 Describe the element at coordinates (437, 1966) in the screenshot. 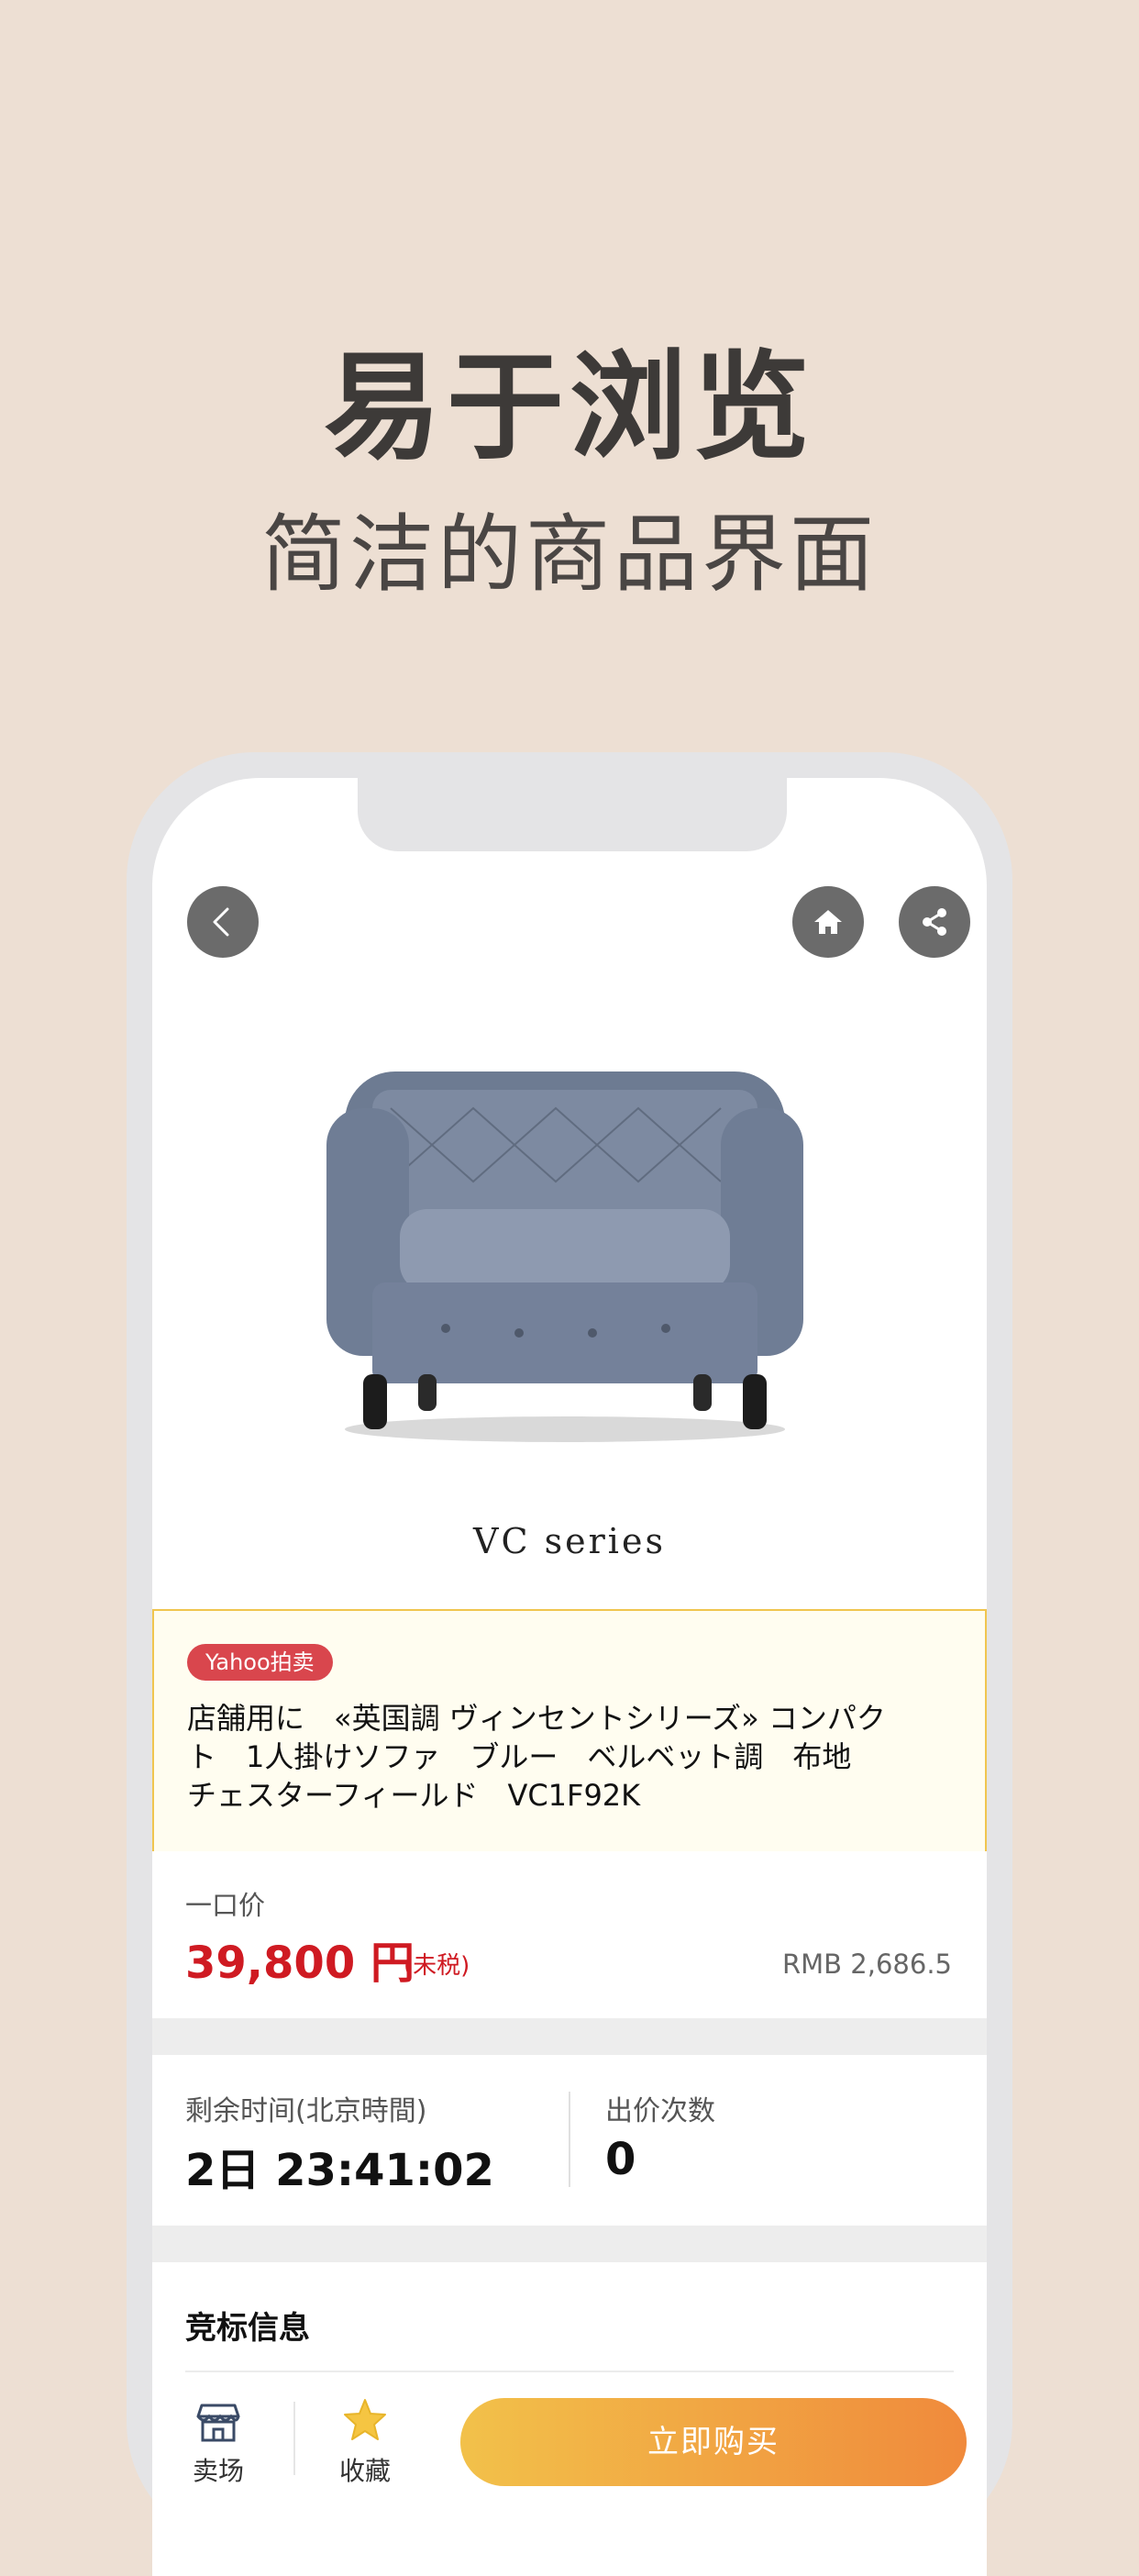

I see `tax-note: (未税)` at that location.